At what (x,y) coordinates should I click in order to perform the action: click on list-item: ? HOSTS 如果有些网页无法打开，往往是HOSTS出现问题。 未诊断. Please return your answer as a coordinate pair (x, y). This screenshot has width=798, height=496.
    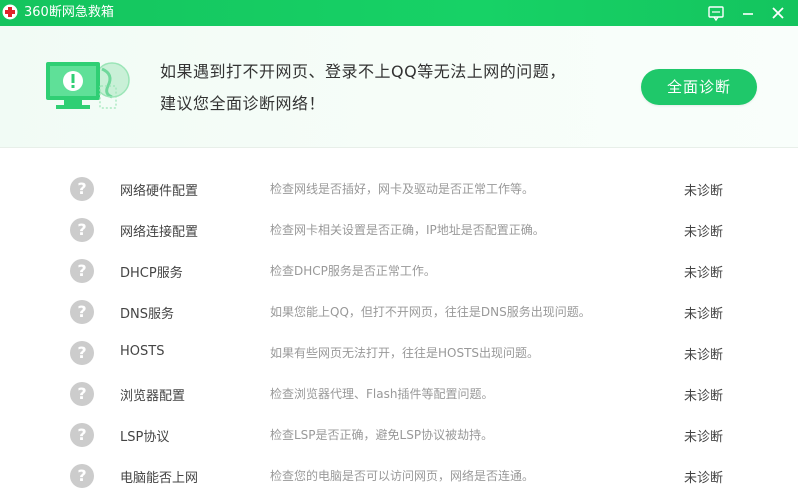
    Looking at the image, I should click on (399, 352).